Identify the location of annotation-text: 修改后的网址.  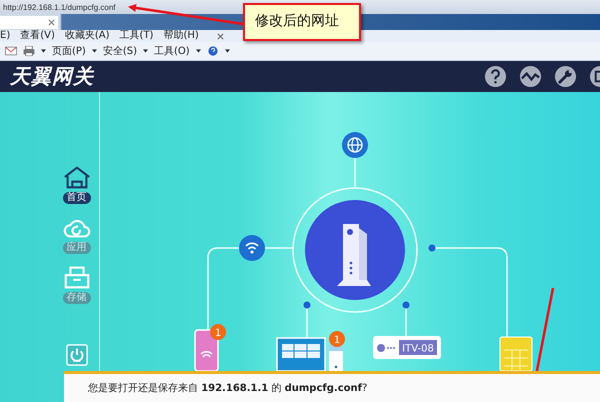
(297, 21).